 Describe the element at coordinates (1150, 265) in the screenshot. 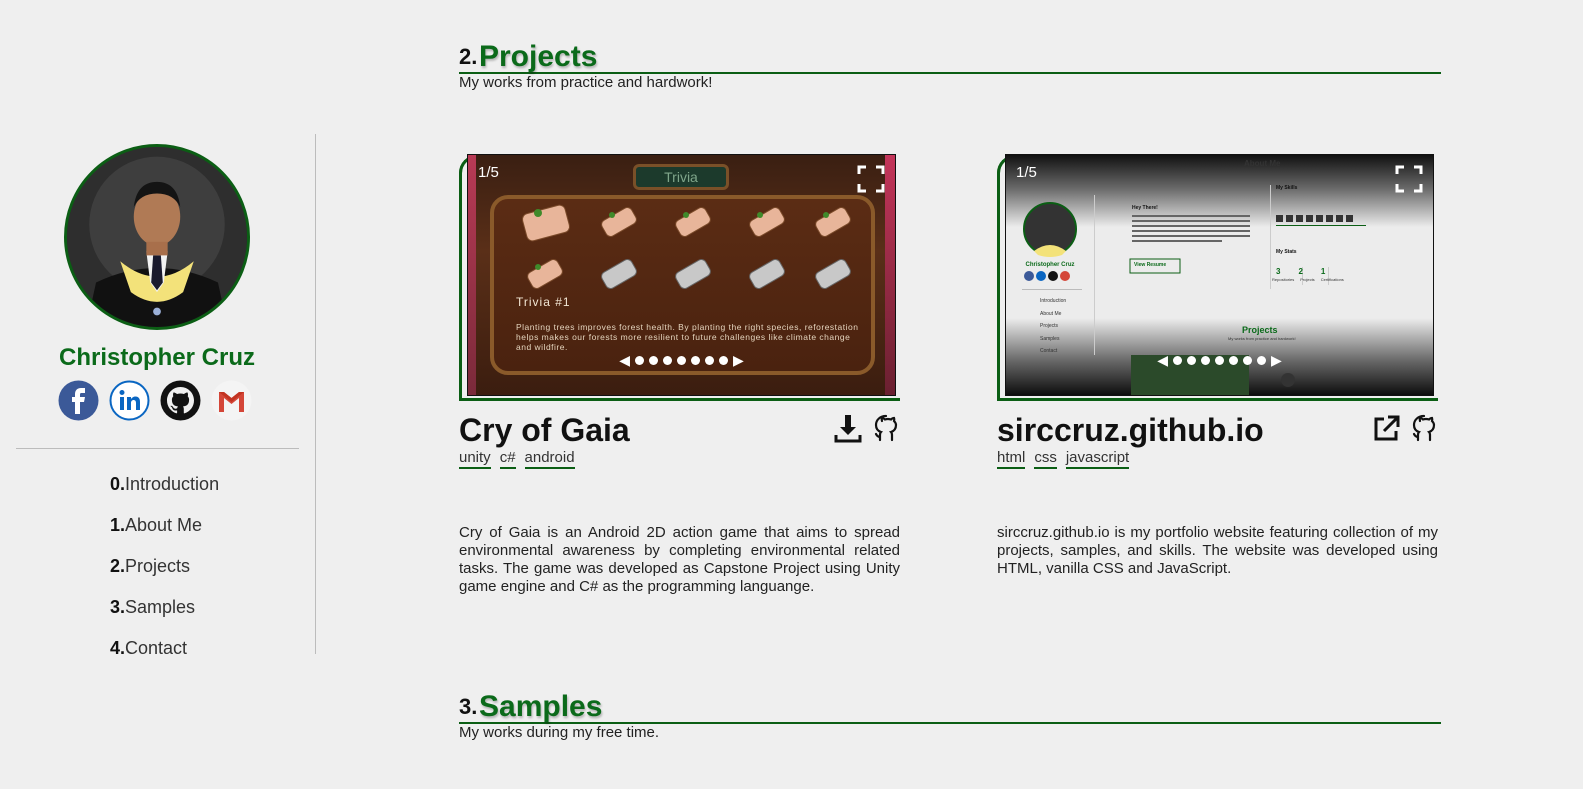

I see `preview-resume-button: View Resume` at that location.